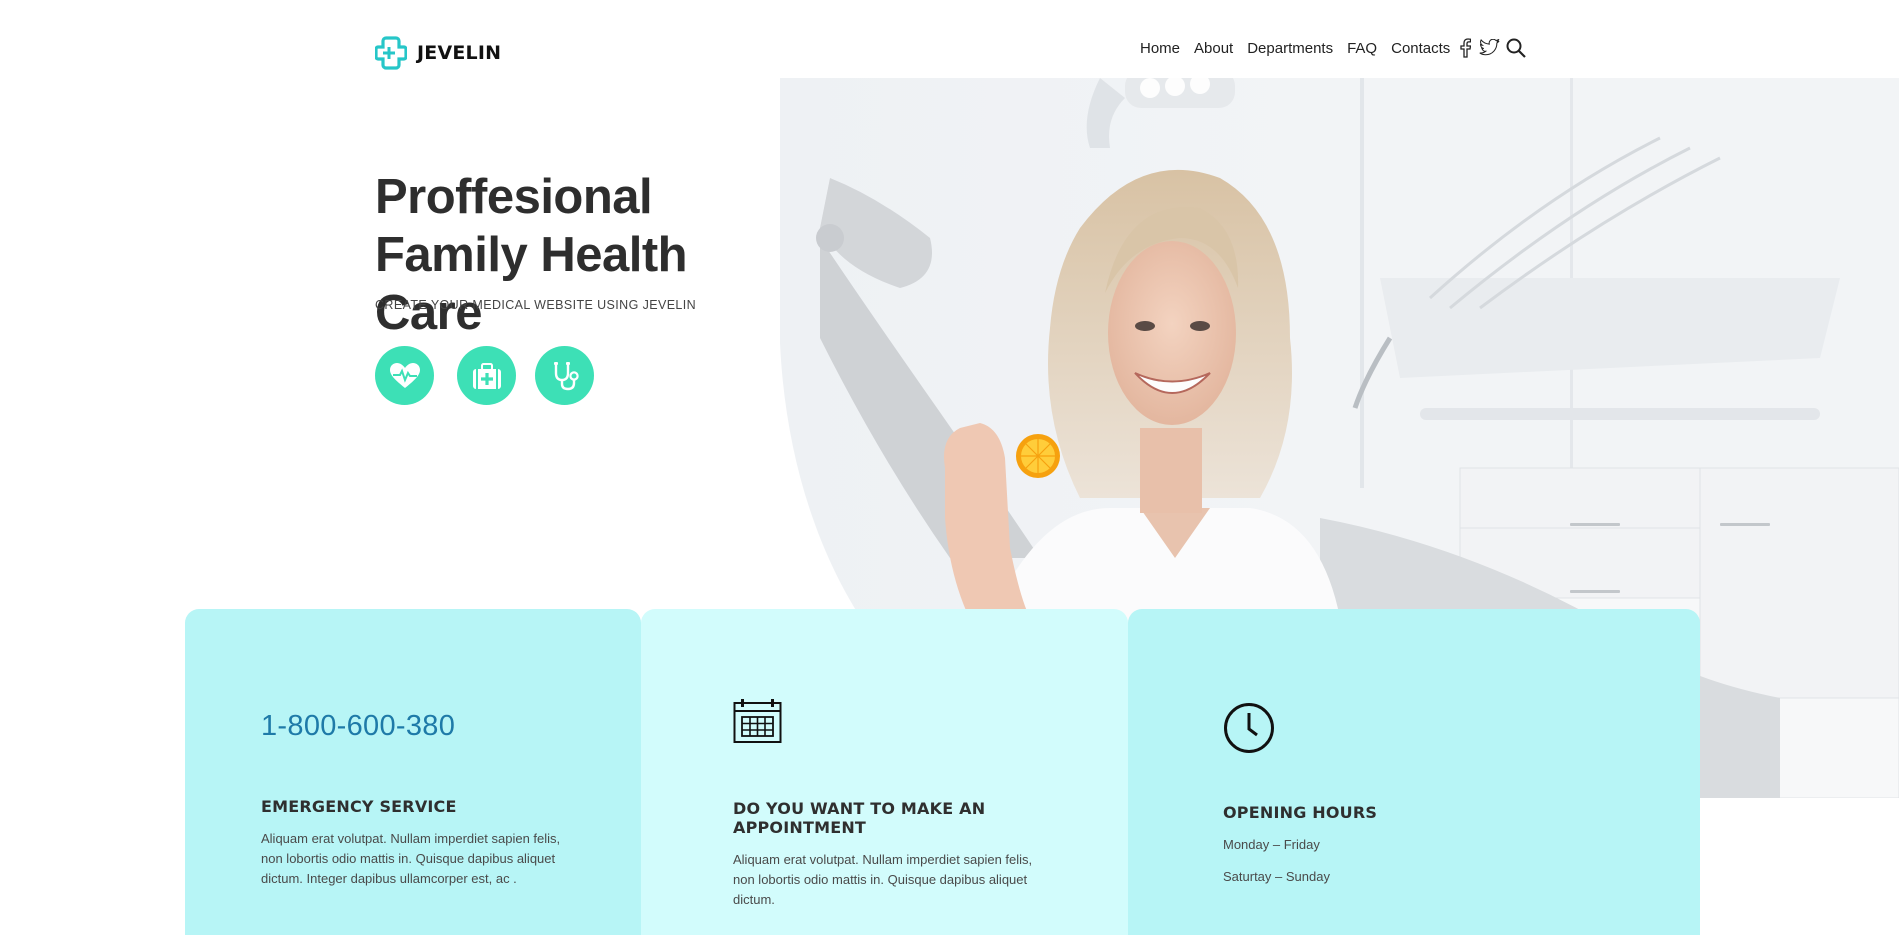 This screenshot has width=1899, height=935. I want to click on facebook-icon, so click(1465, 48).